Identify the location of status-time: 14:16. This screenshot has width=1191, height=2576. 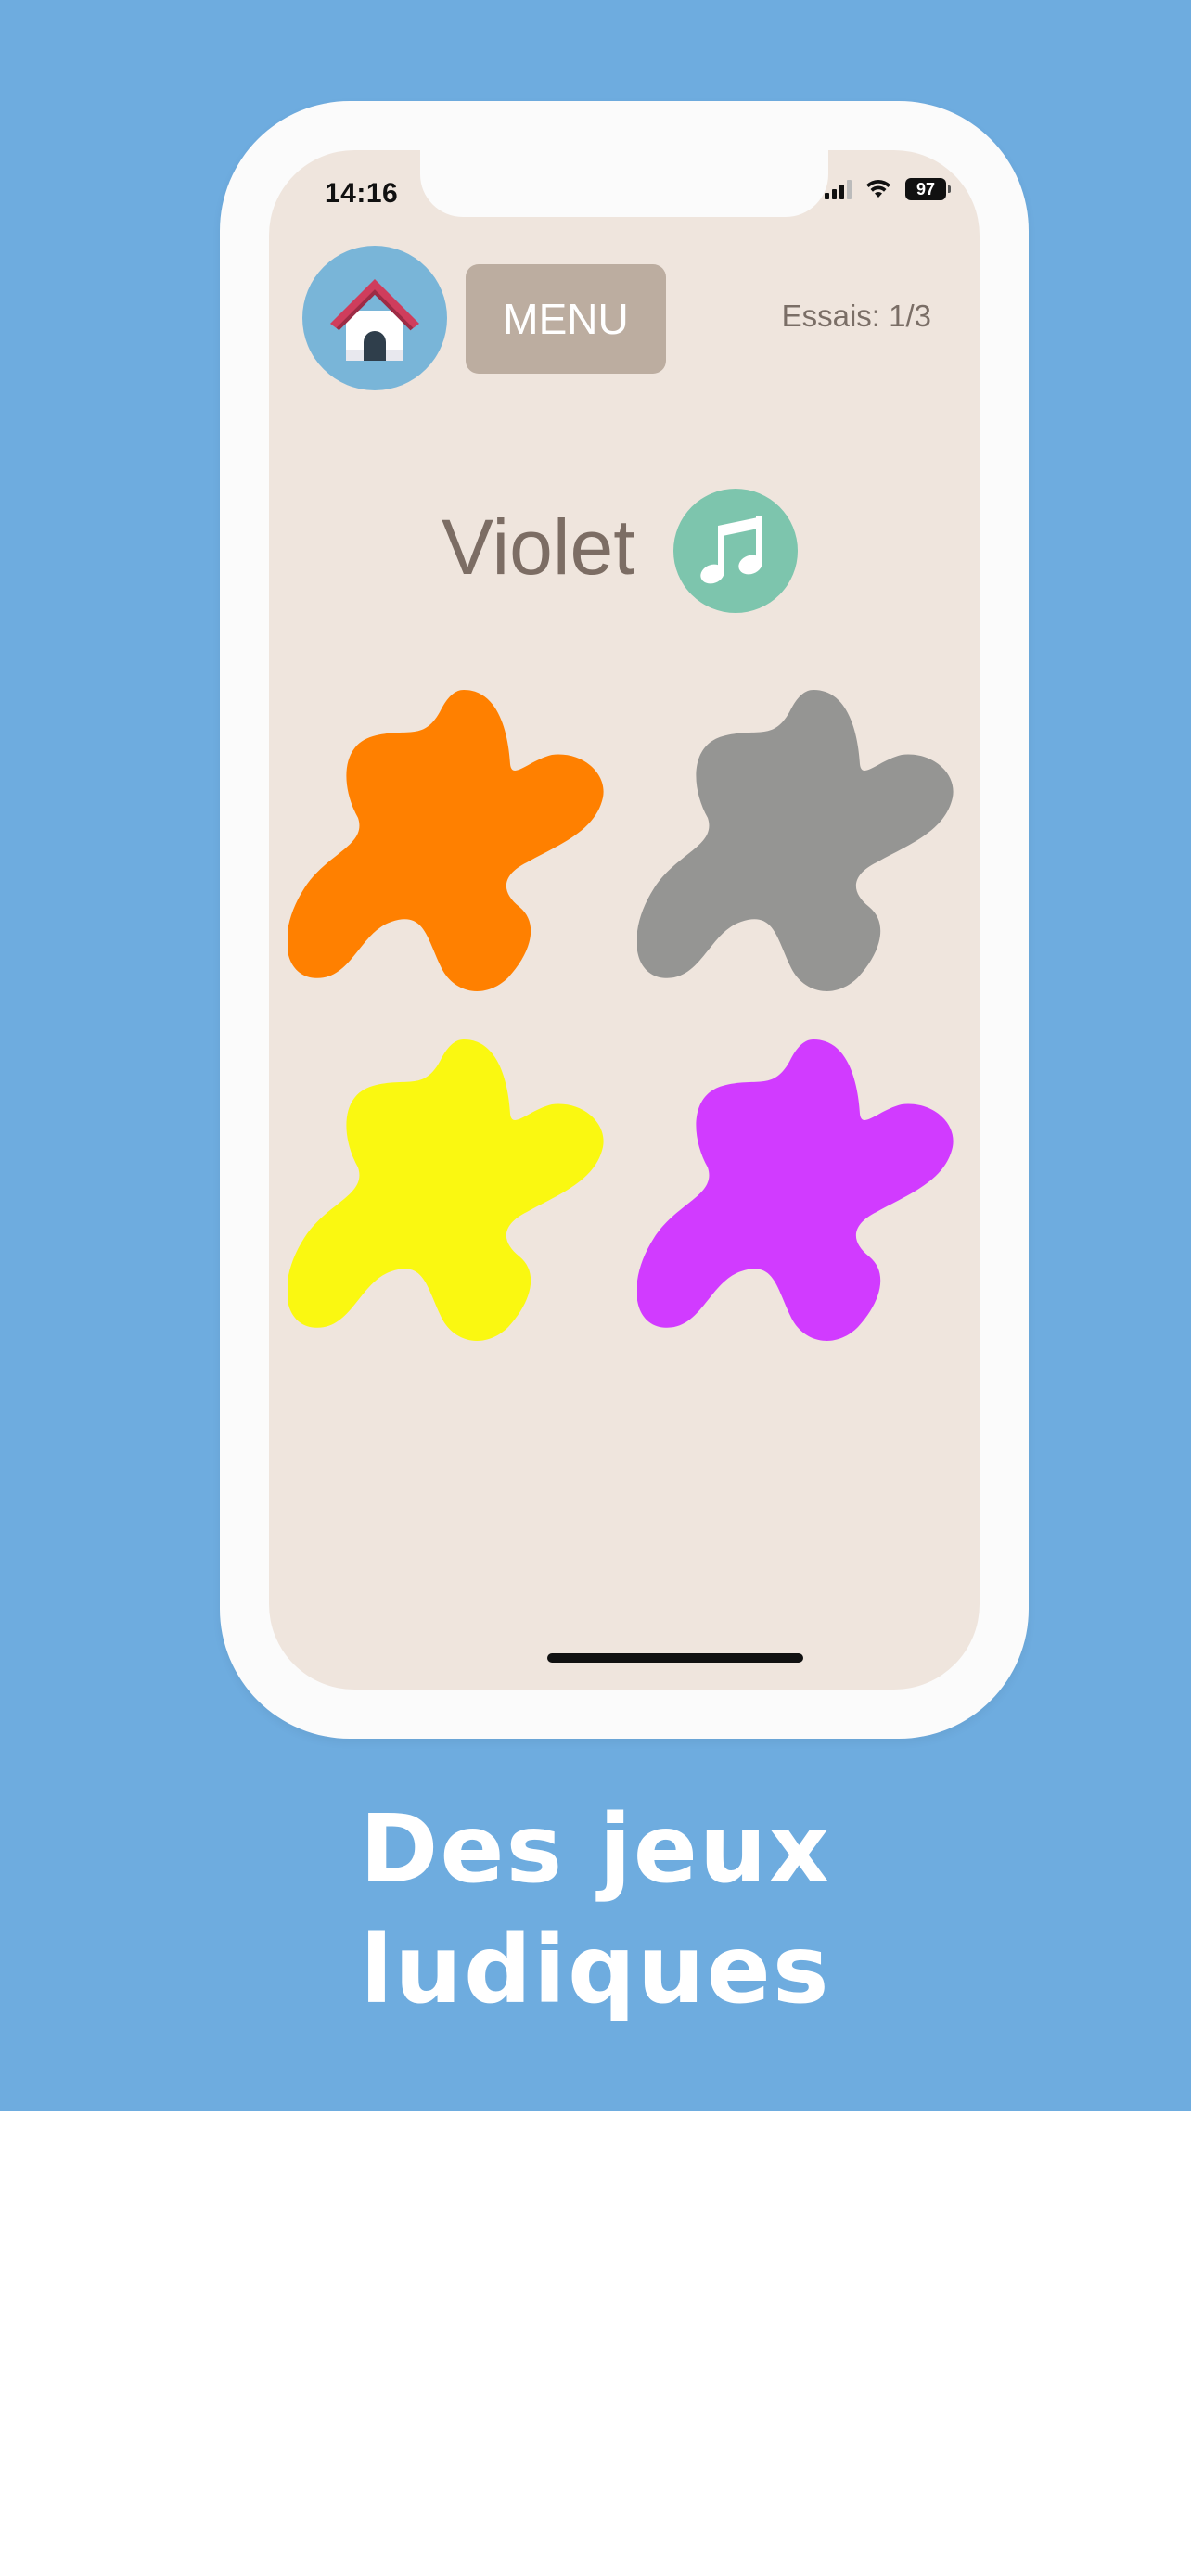
(362, 193).